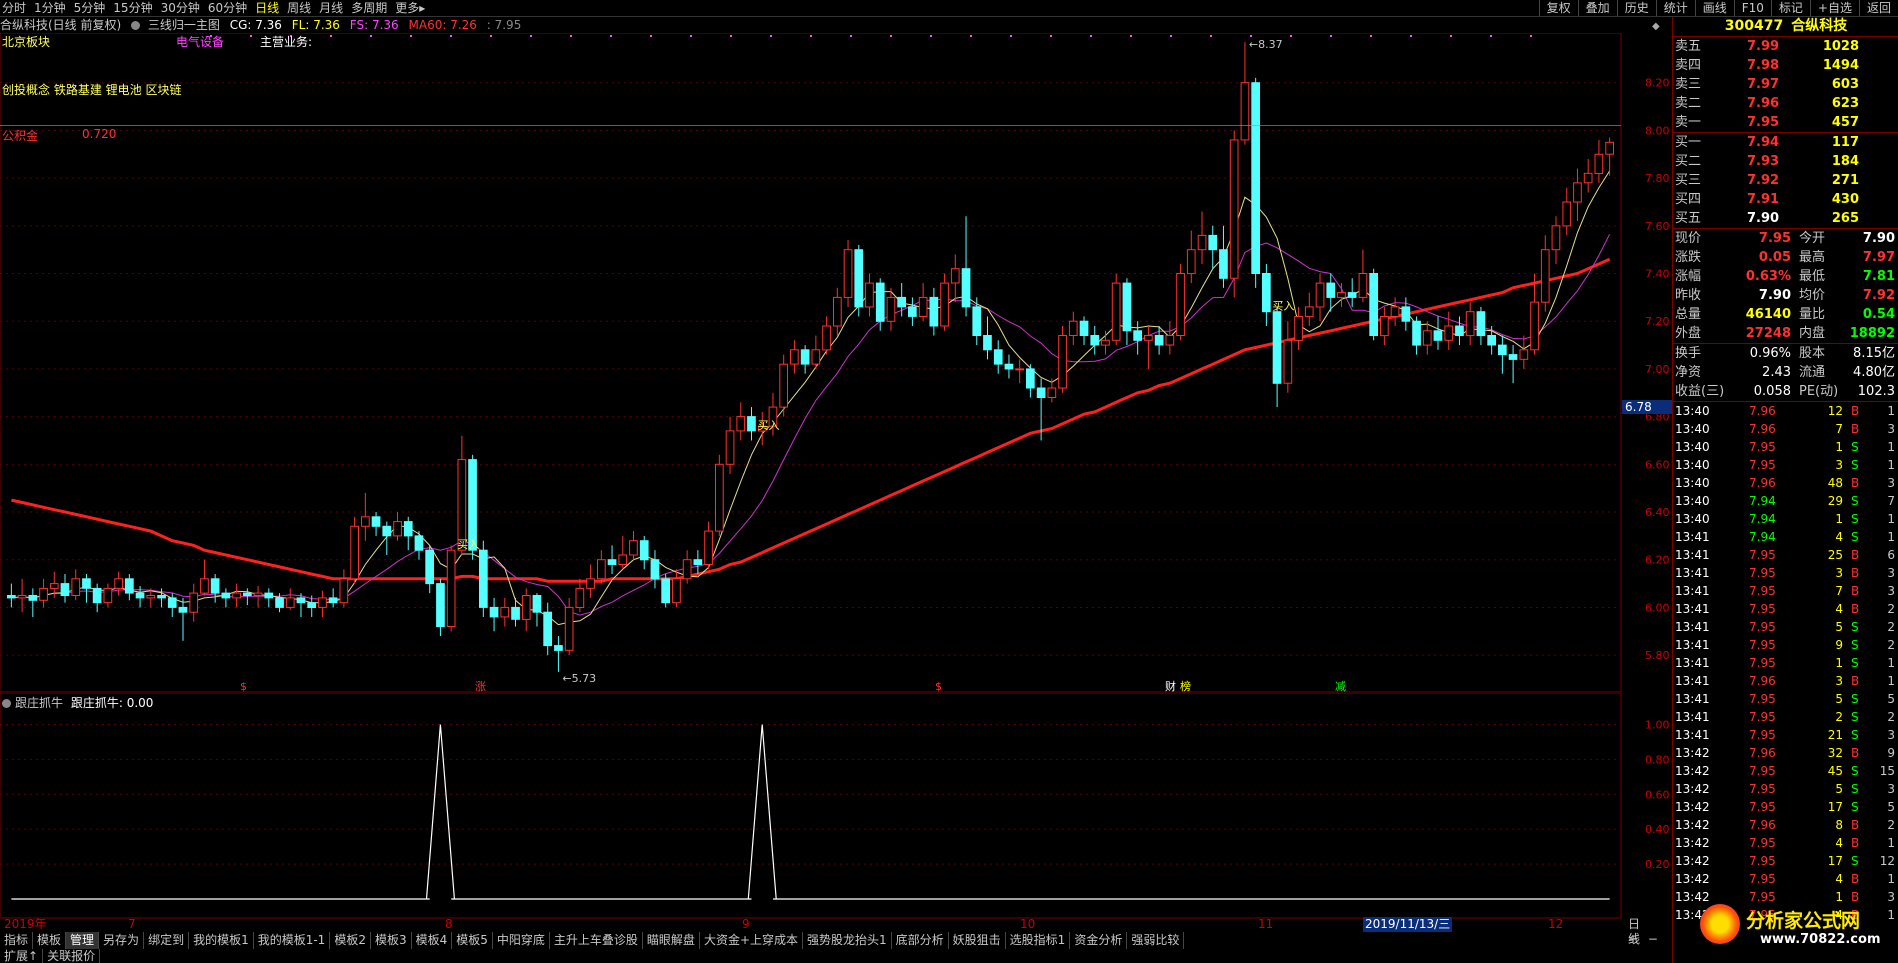 The image size is (1898, 963). I want to click on tick-row: 13:42 7.95 17 S 12, so click(1785, 861).